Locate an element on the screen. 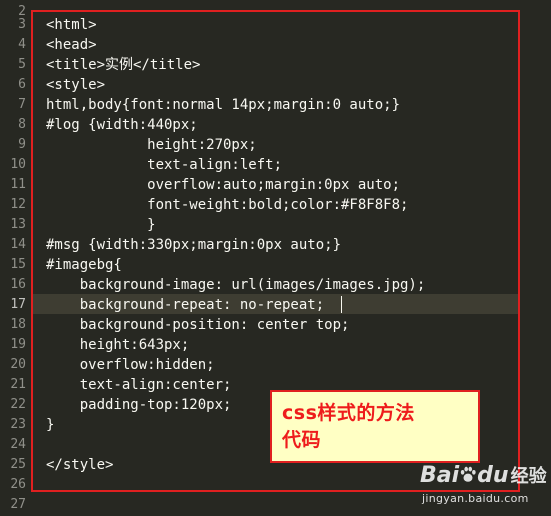 This screenshot has width=551, height=516. baidu-logo: Bai du 经验 is located at coordinates (483, 475).